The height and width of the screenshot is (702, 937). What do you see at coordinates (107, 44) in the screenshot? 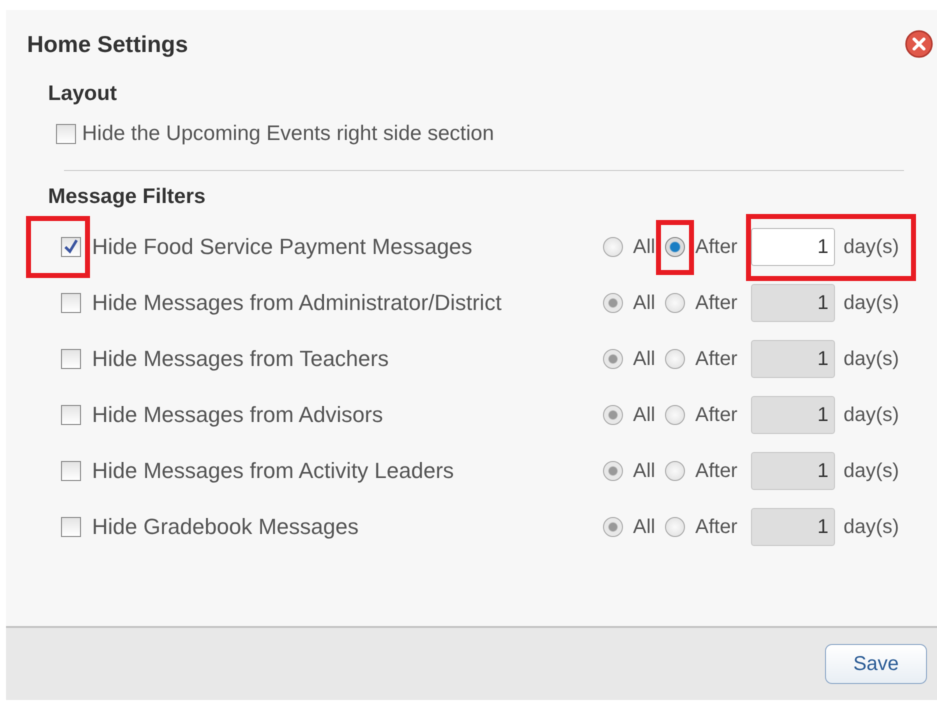
I see `dialog-title: Home Settings` at bounding box center [107, 44].